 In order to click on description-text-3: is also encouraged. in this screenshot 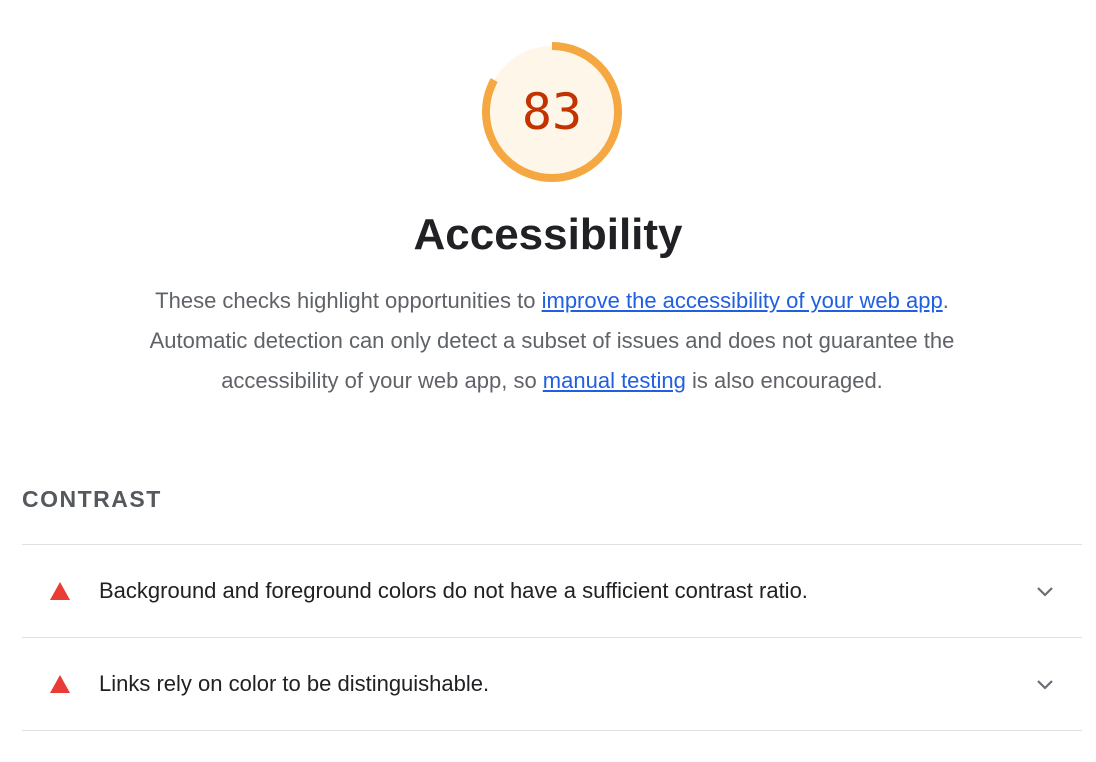, I will do `click(784, 380)`.